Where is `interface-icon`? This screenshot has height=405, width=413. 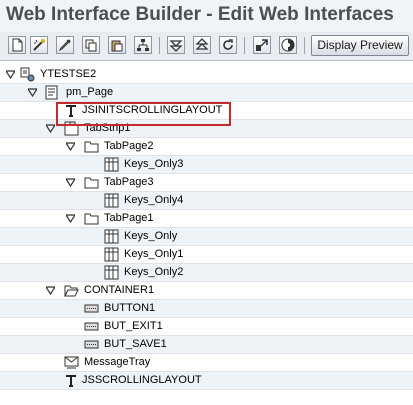 interface-icon is located at coordinates (27, 74).